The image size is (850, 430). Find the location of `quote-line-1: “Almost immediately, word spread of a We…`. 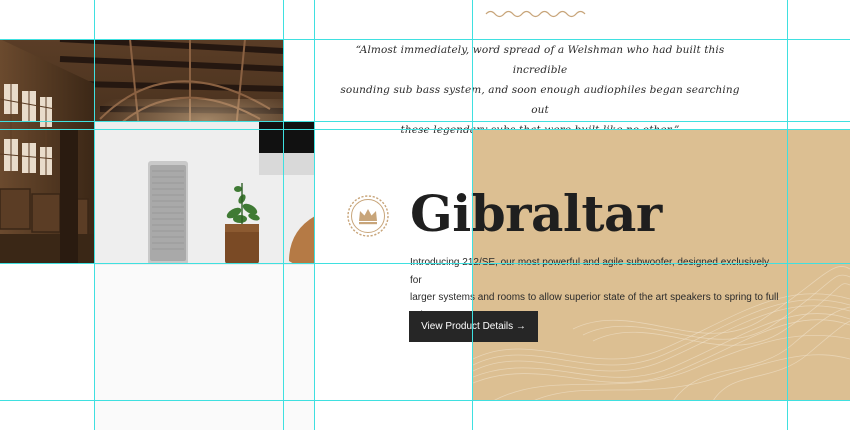

quote-line-1: “Almost immediately, word spread of a We… is located at coordinates (540, 60).